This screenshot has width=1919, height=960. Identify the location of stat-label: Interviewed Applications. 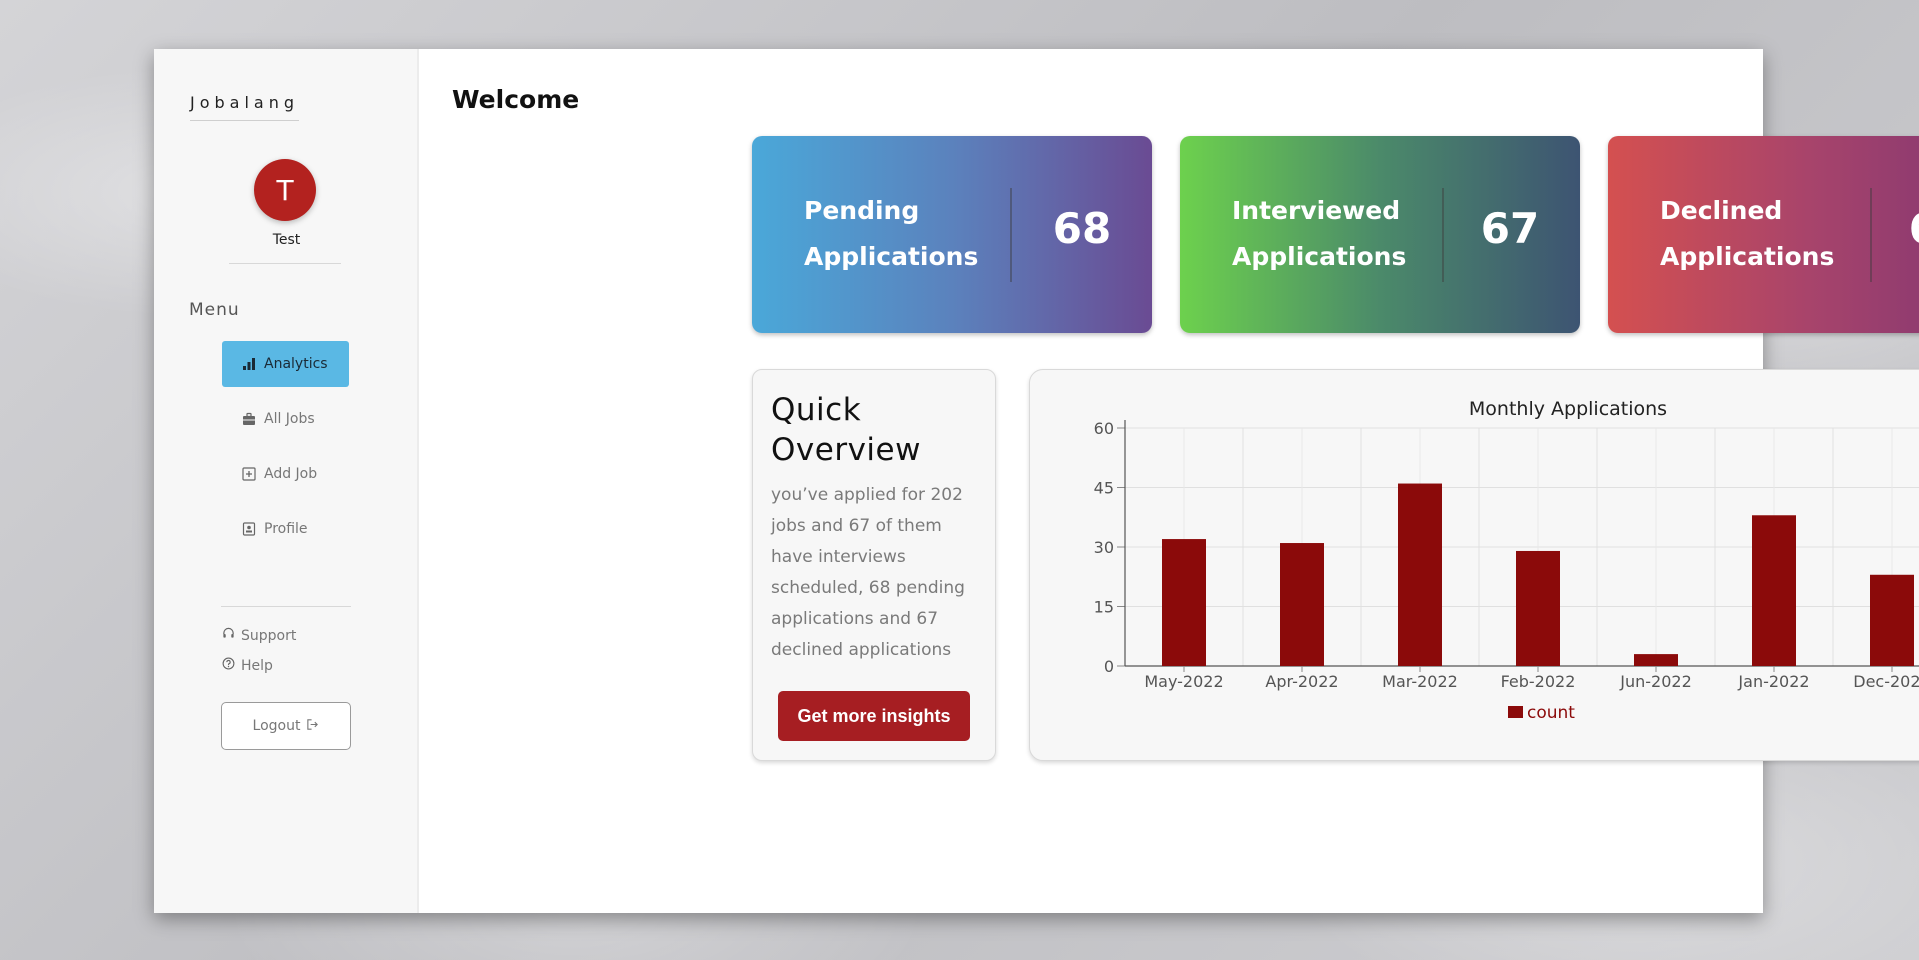
(1319, 233).